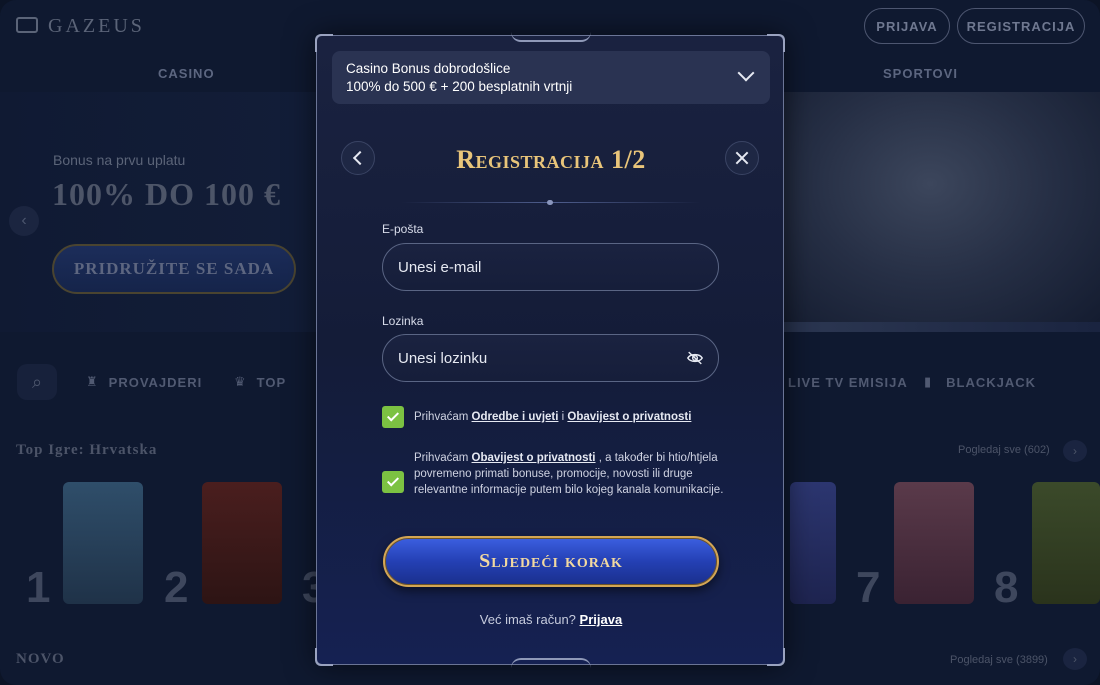 The image size is (1100, 685). I want to click on category-label: BLACKJACK, so click(991, 382).